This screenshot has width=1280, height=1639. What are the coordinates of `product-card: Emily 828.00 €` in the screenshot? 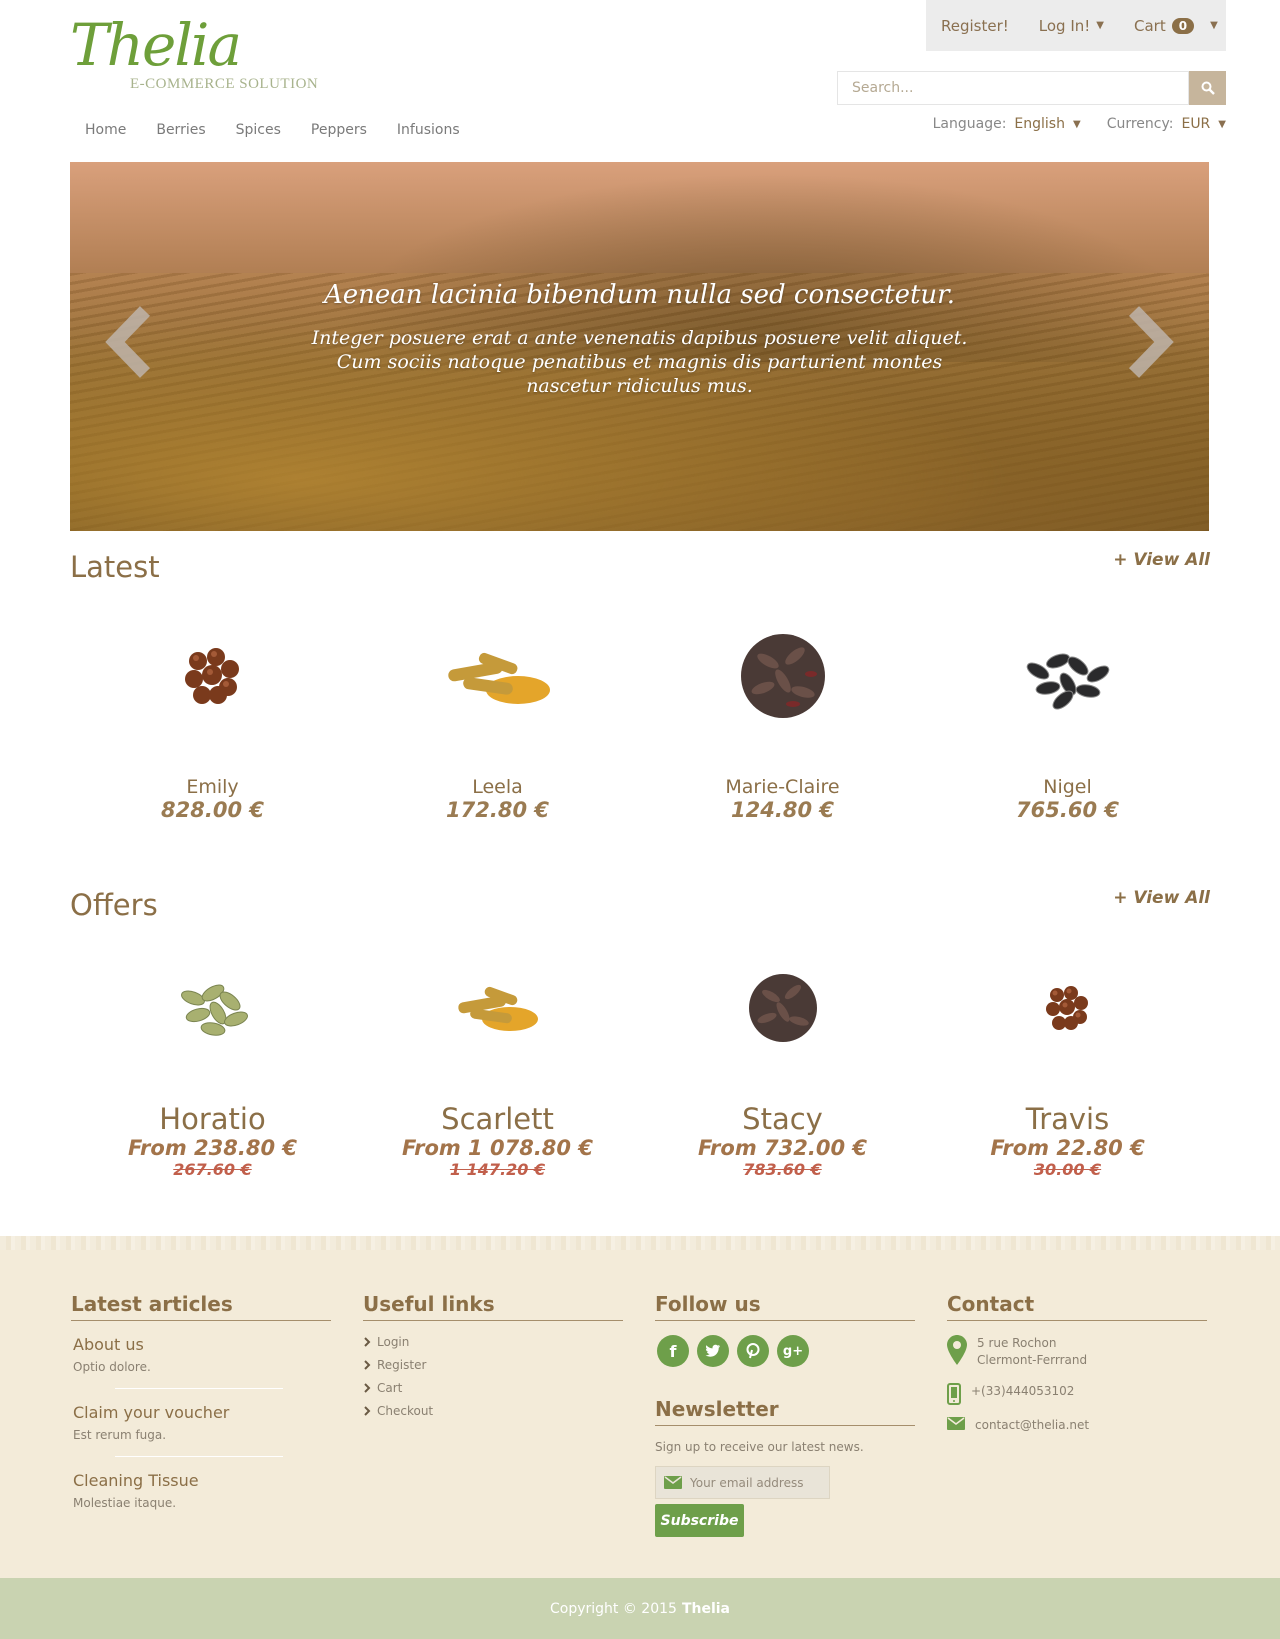 It's located at (212, 714).